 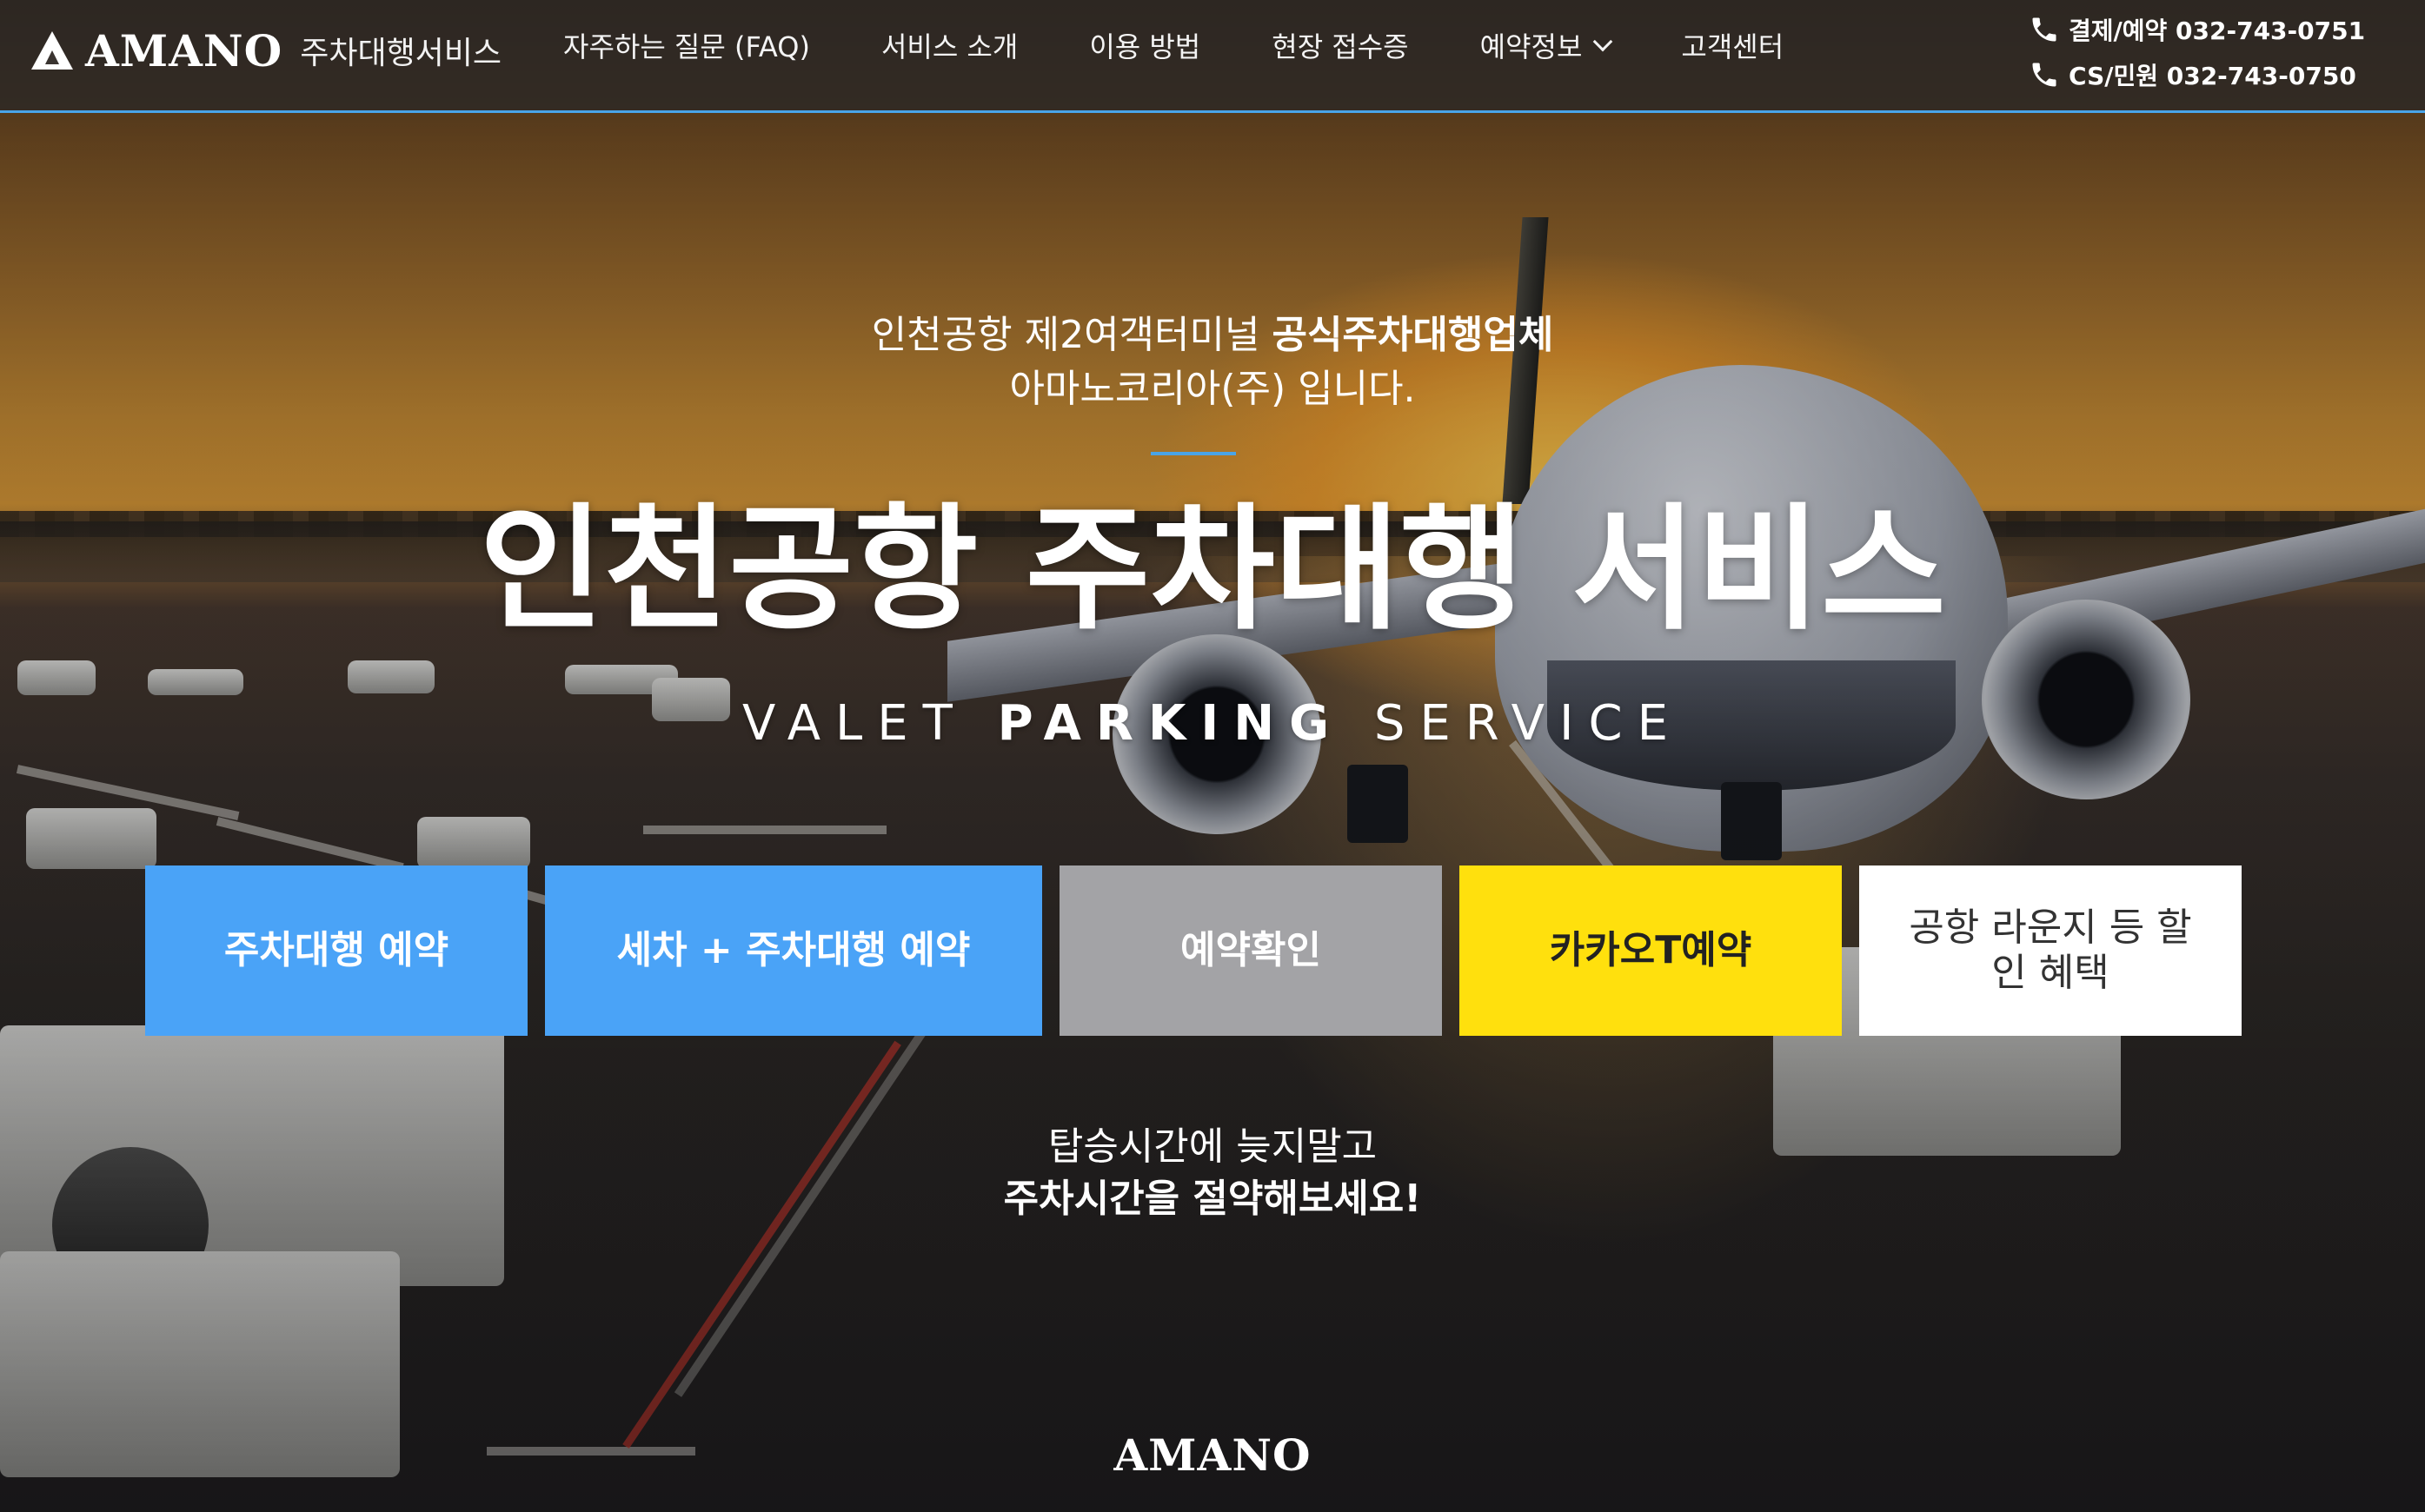 I want to click on tagline-line-1: 탑승시간에 늦지말고, so click(x=1212, y=1146).